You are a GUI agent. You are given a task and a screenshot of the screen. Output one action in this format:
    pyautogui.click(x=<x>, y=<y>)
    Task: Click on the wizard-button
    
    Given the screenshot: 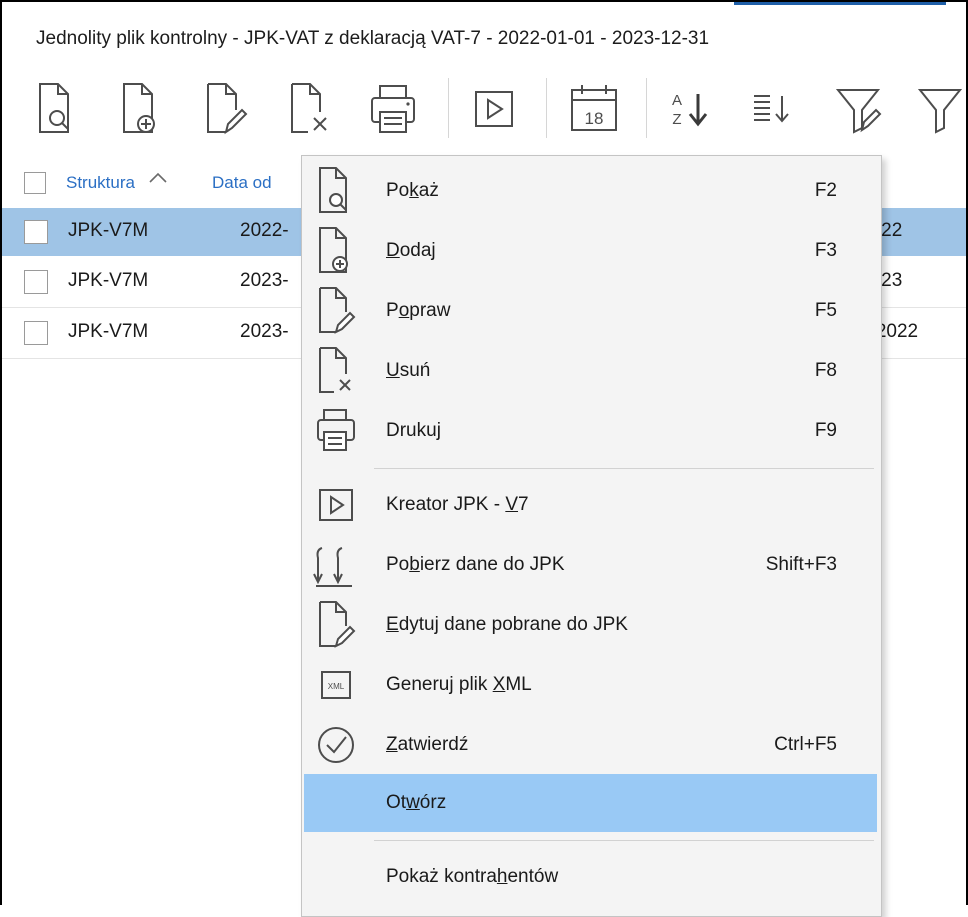 What is the action you would take?
    pyautogui.click(x=494, y=109)
    